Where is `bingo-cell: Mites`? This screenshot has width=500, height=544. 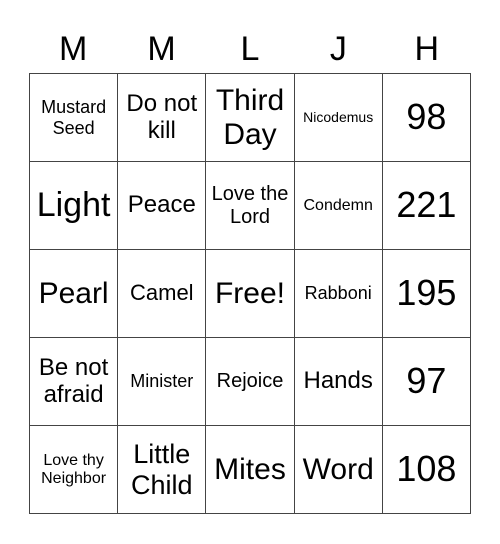 bingo-cell: Mites is located at coordinates (250, 470).